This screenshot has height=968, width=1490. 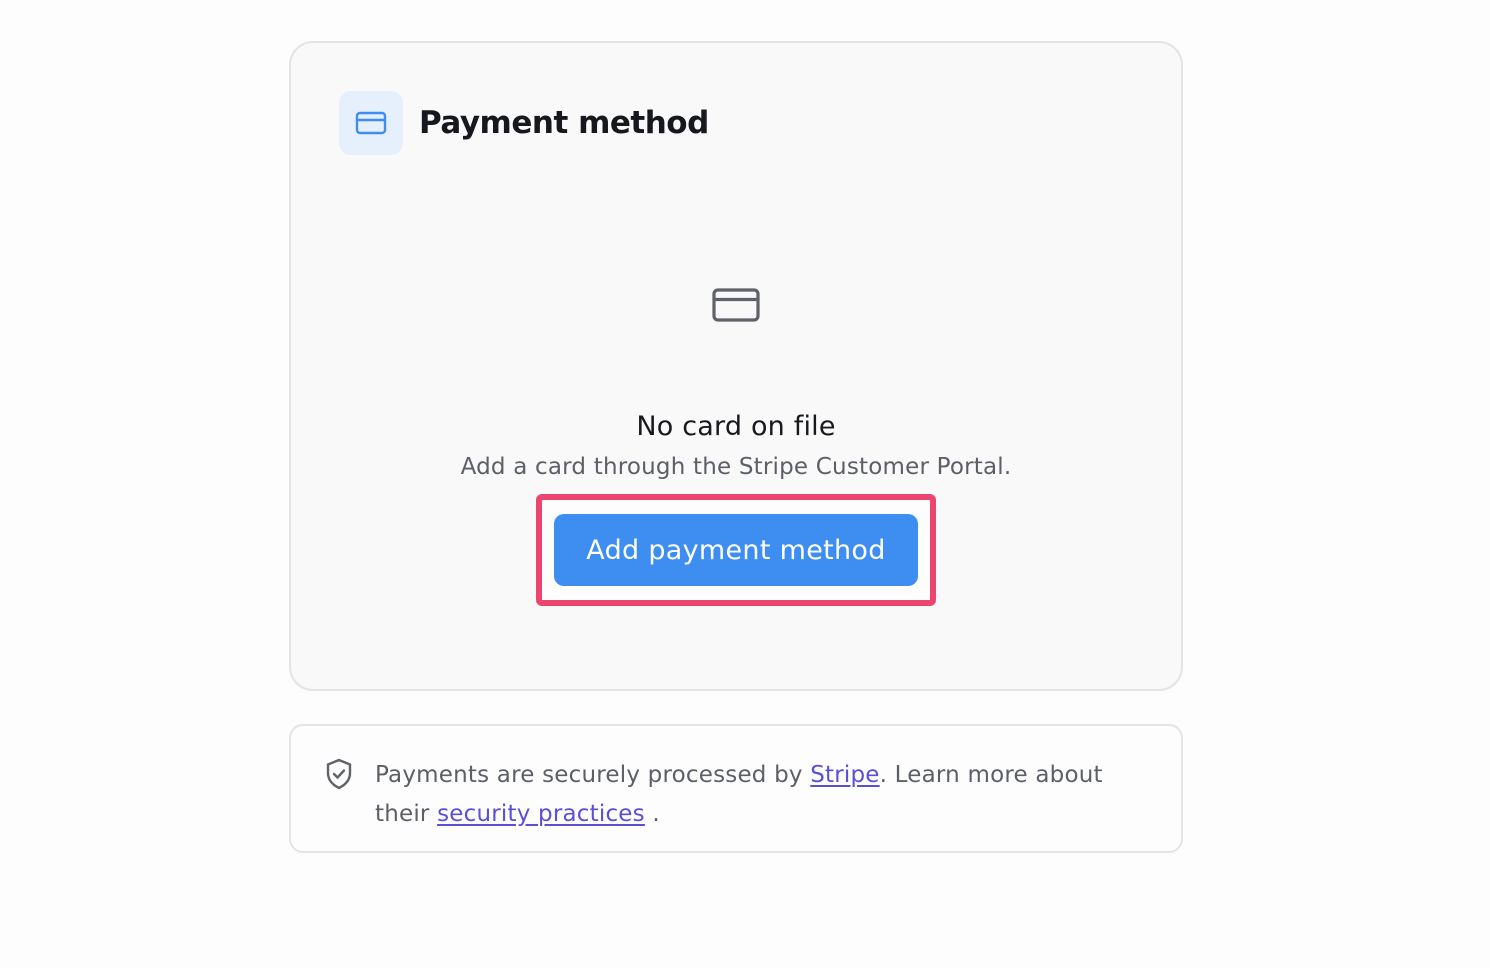 What do you see at coordinates (564, 123) in the screenshot?
I see `card-title: Payment method` at bounding box center [564, 123].